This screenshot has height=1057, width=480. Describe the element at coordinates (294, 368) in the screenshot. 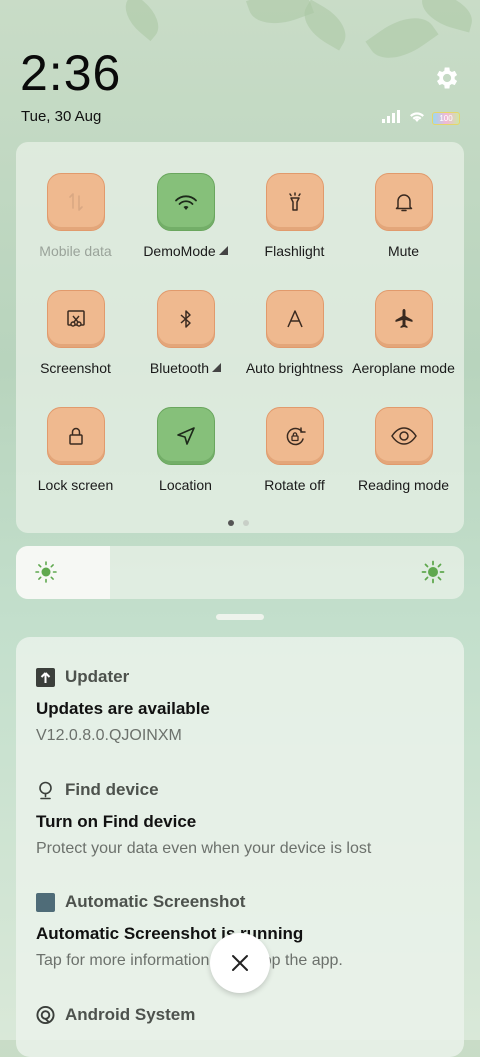

I see `tile-label: Auto brightness` at that location.